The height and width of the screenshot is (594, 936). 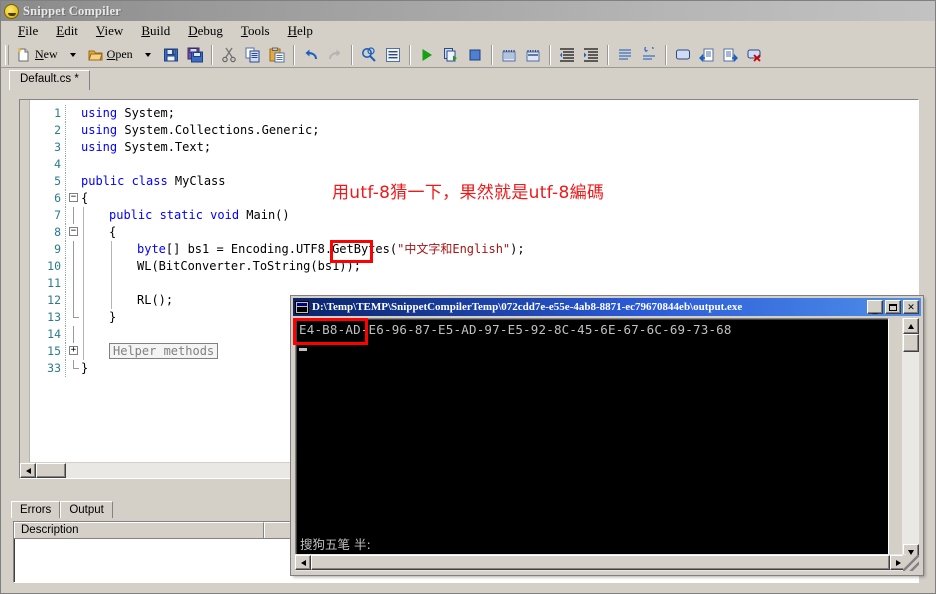 What do you see at coordinates (755, 55) in the screenshot?
I see `delete-snippet-button` at bounding box center [755, 55].